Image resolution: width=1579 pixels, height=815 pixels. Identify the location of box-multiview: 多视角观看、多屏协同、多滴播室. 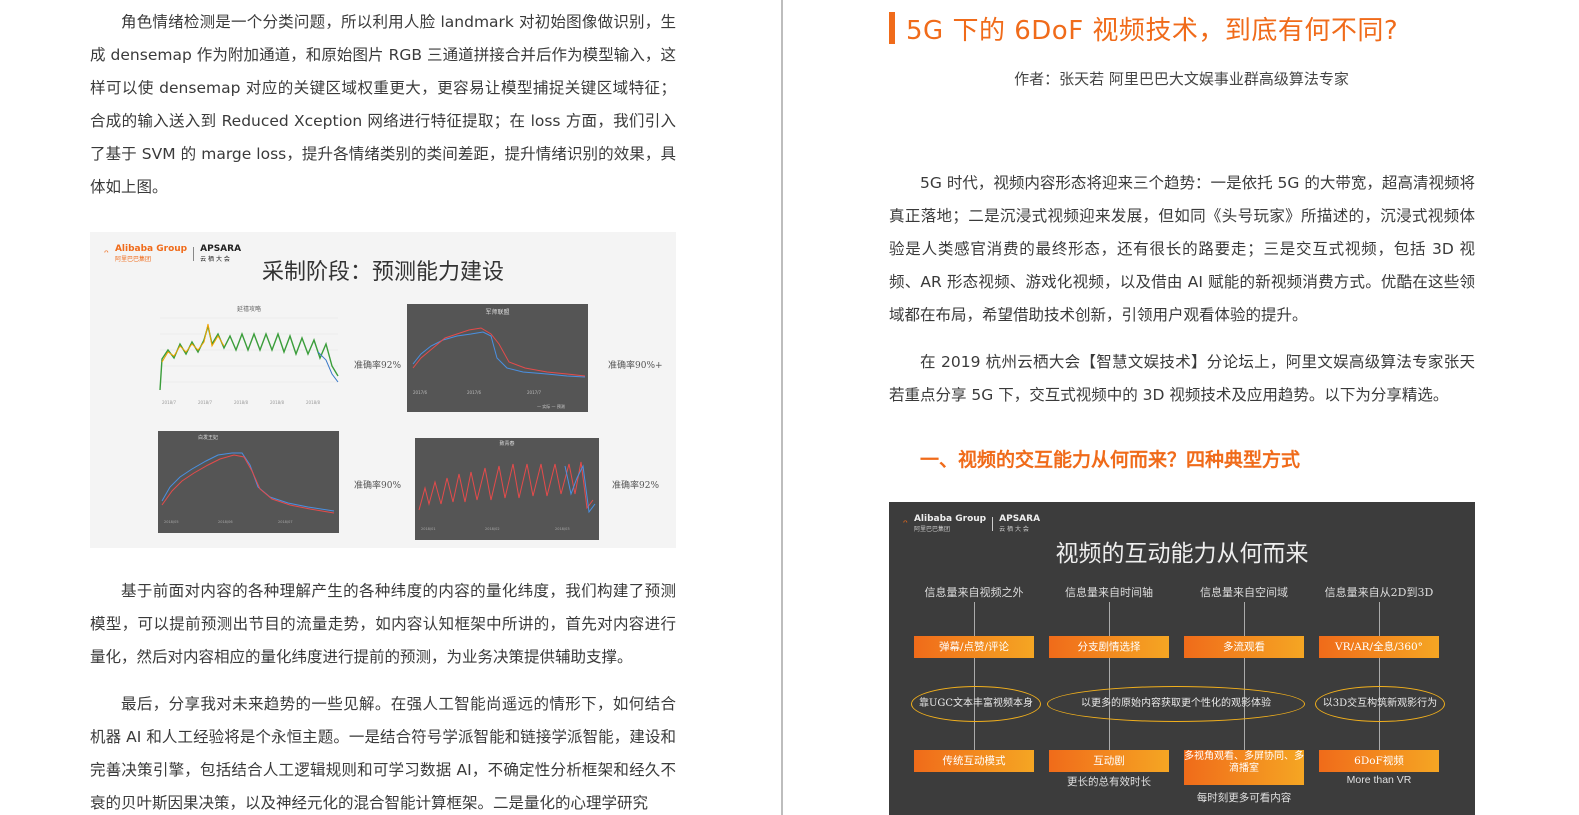
(1244, 767).